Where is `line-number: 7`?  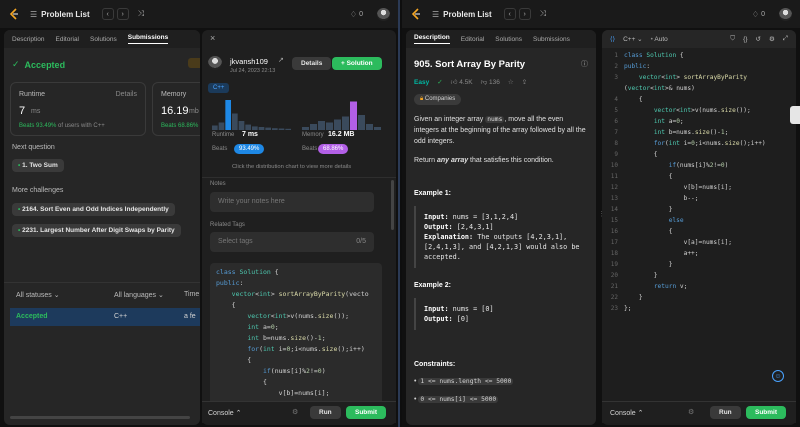
line-number: 7 is located at coordinates (616, 132).